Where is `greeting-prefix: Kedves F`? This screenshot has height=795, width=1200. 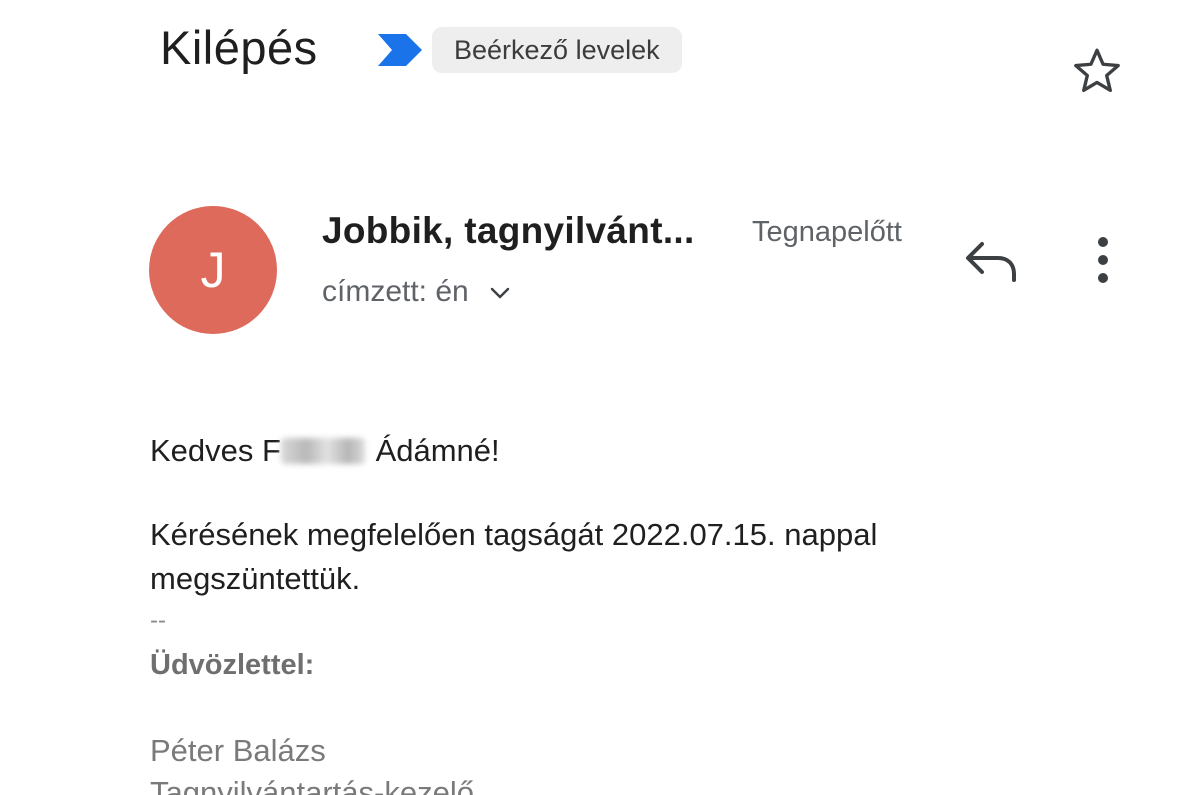
greeting-prefix: Kedves F is located at coordinates (215, 450).